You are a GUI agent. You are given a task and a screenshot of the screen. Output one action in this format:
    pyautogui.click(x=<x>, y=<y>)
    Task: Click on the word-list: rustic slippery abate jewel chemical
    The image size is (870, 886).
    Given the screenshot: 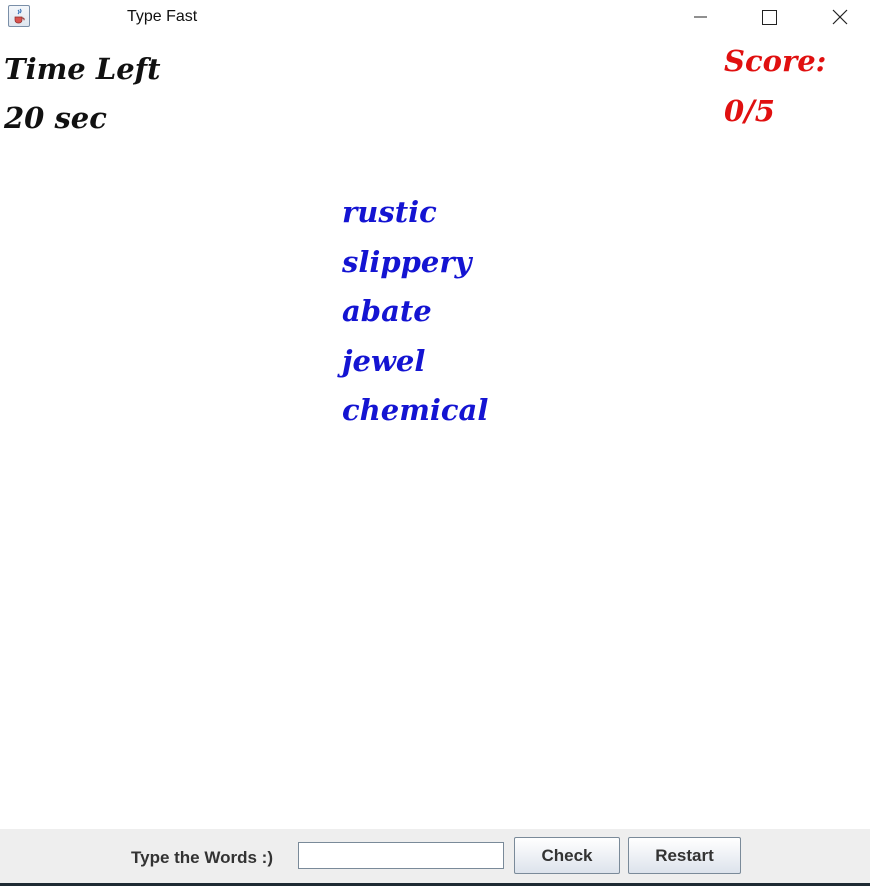 What is the action you would take?
    pyautogui.click(x=415, y=316)
    